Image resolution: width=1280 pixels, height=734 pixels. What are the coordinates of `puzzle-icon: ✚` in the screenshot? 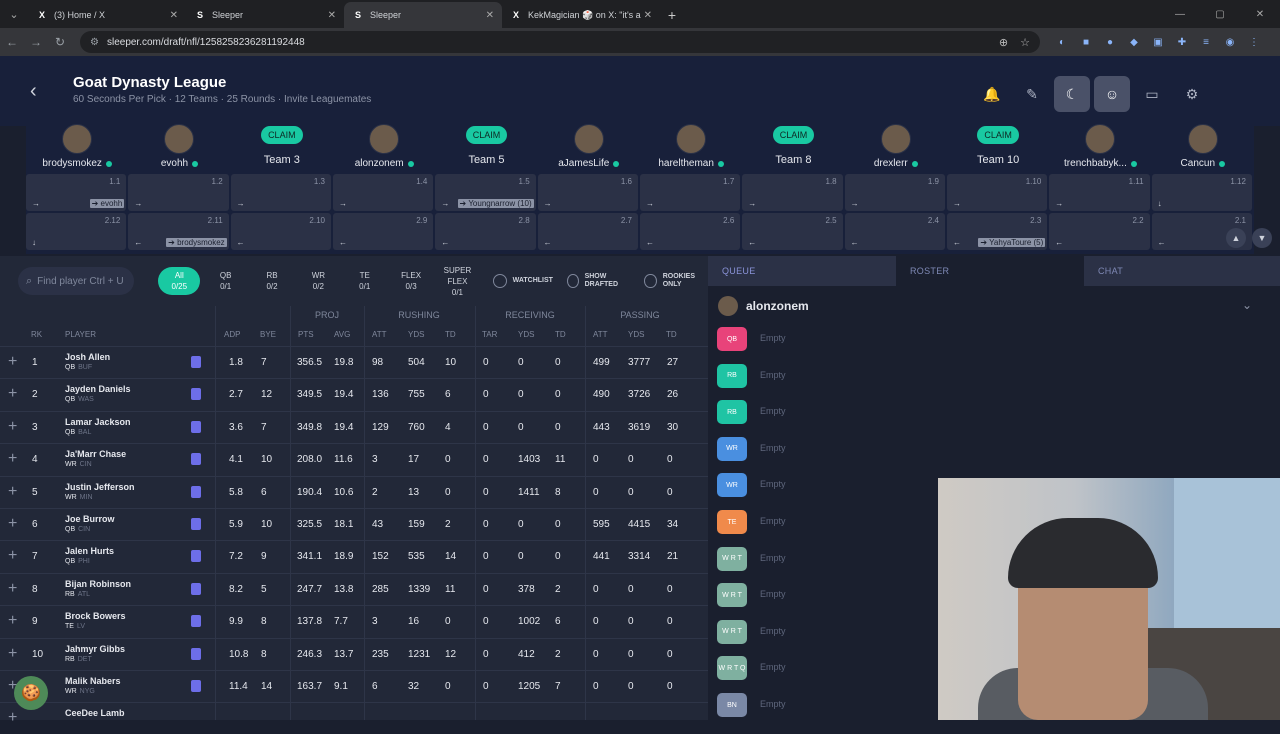 It's located at (1182, 42).